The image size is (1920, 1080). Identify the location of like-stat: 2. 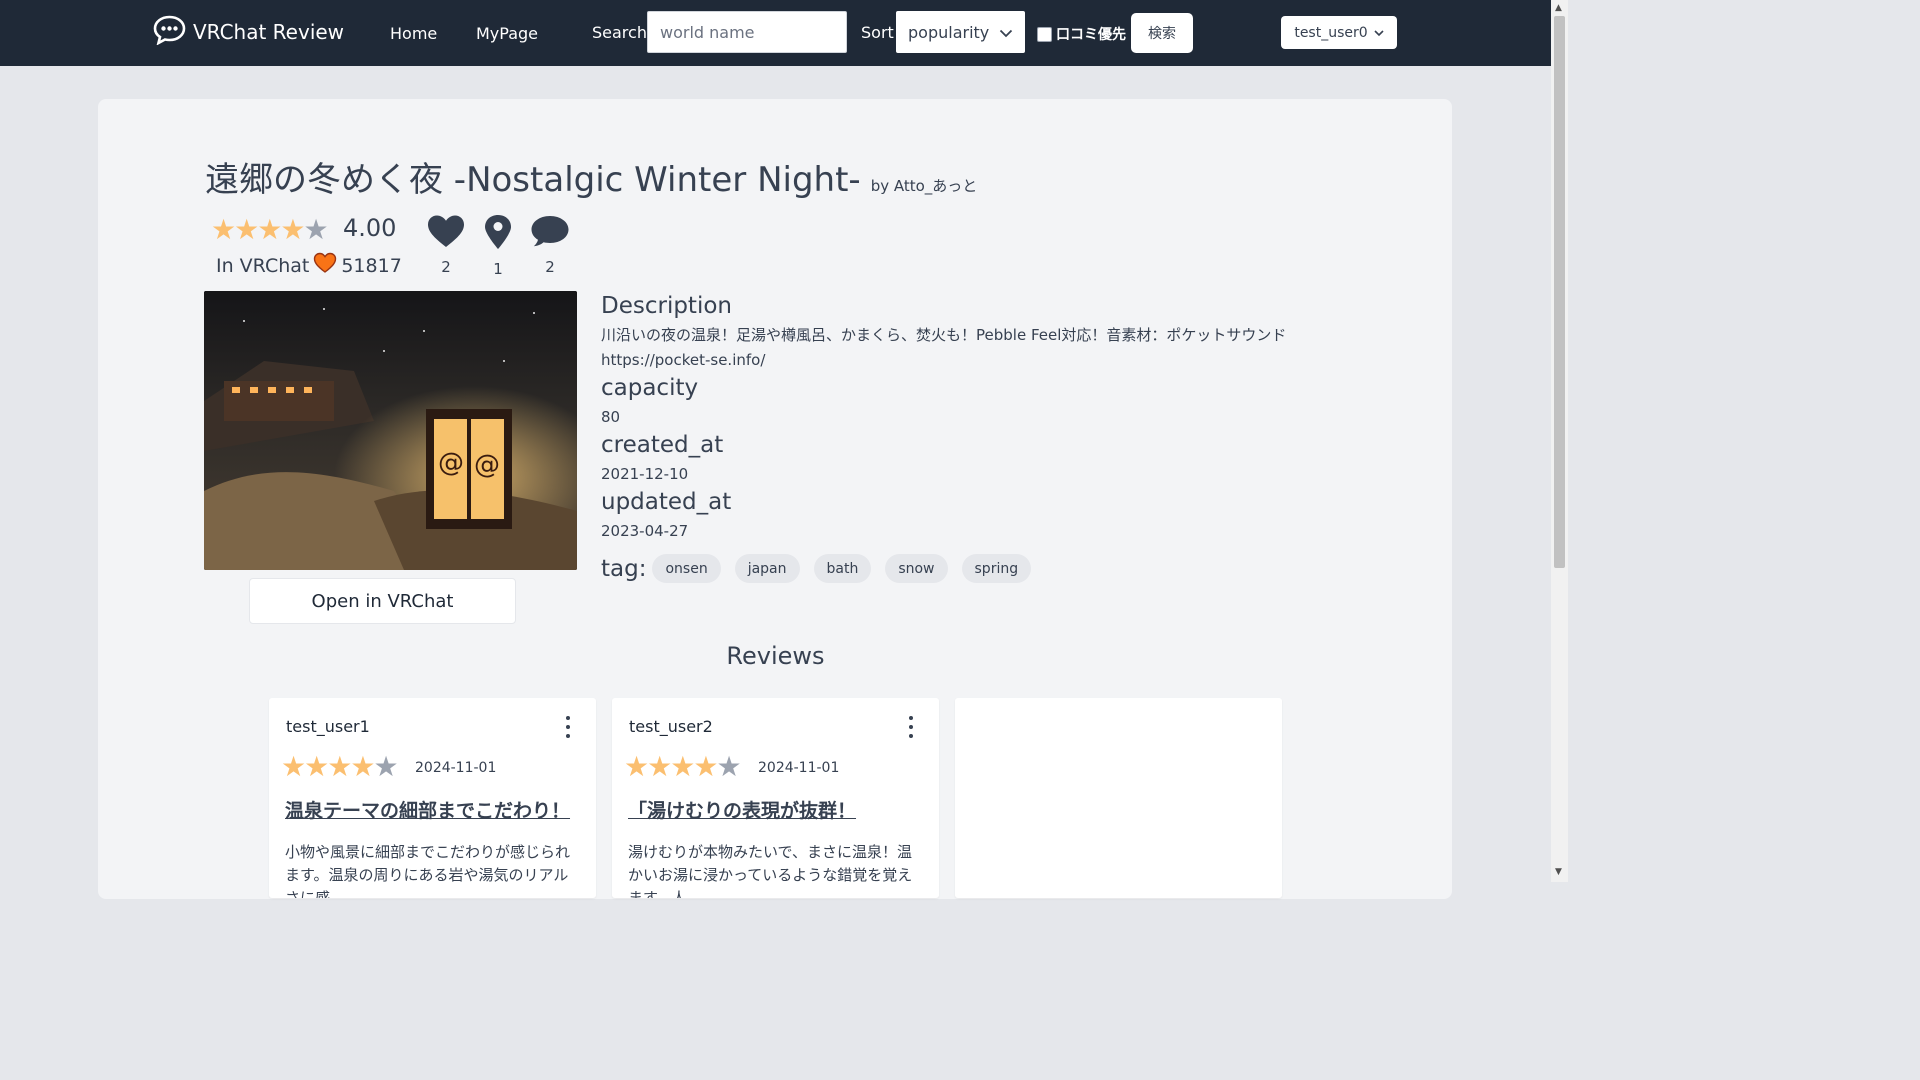
(446, 245).